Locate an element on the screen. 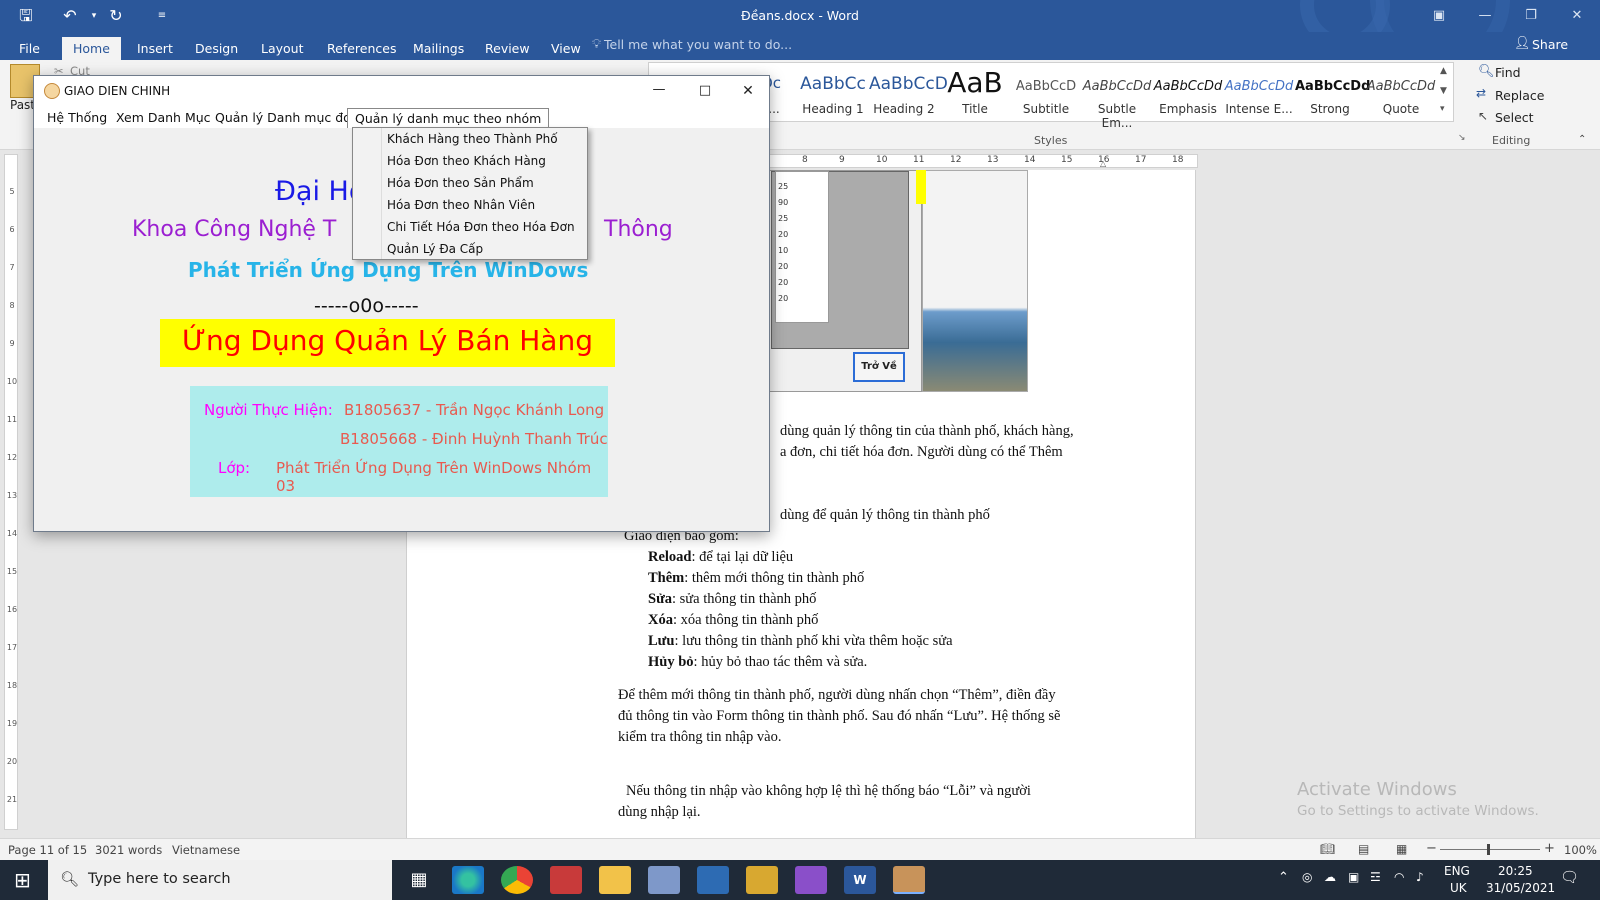  ruler-number: 18 is located at coordinates (1178, 160).